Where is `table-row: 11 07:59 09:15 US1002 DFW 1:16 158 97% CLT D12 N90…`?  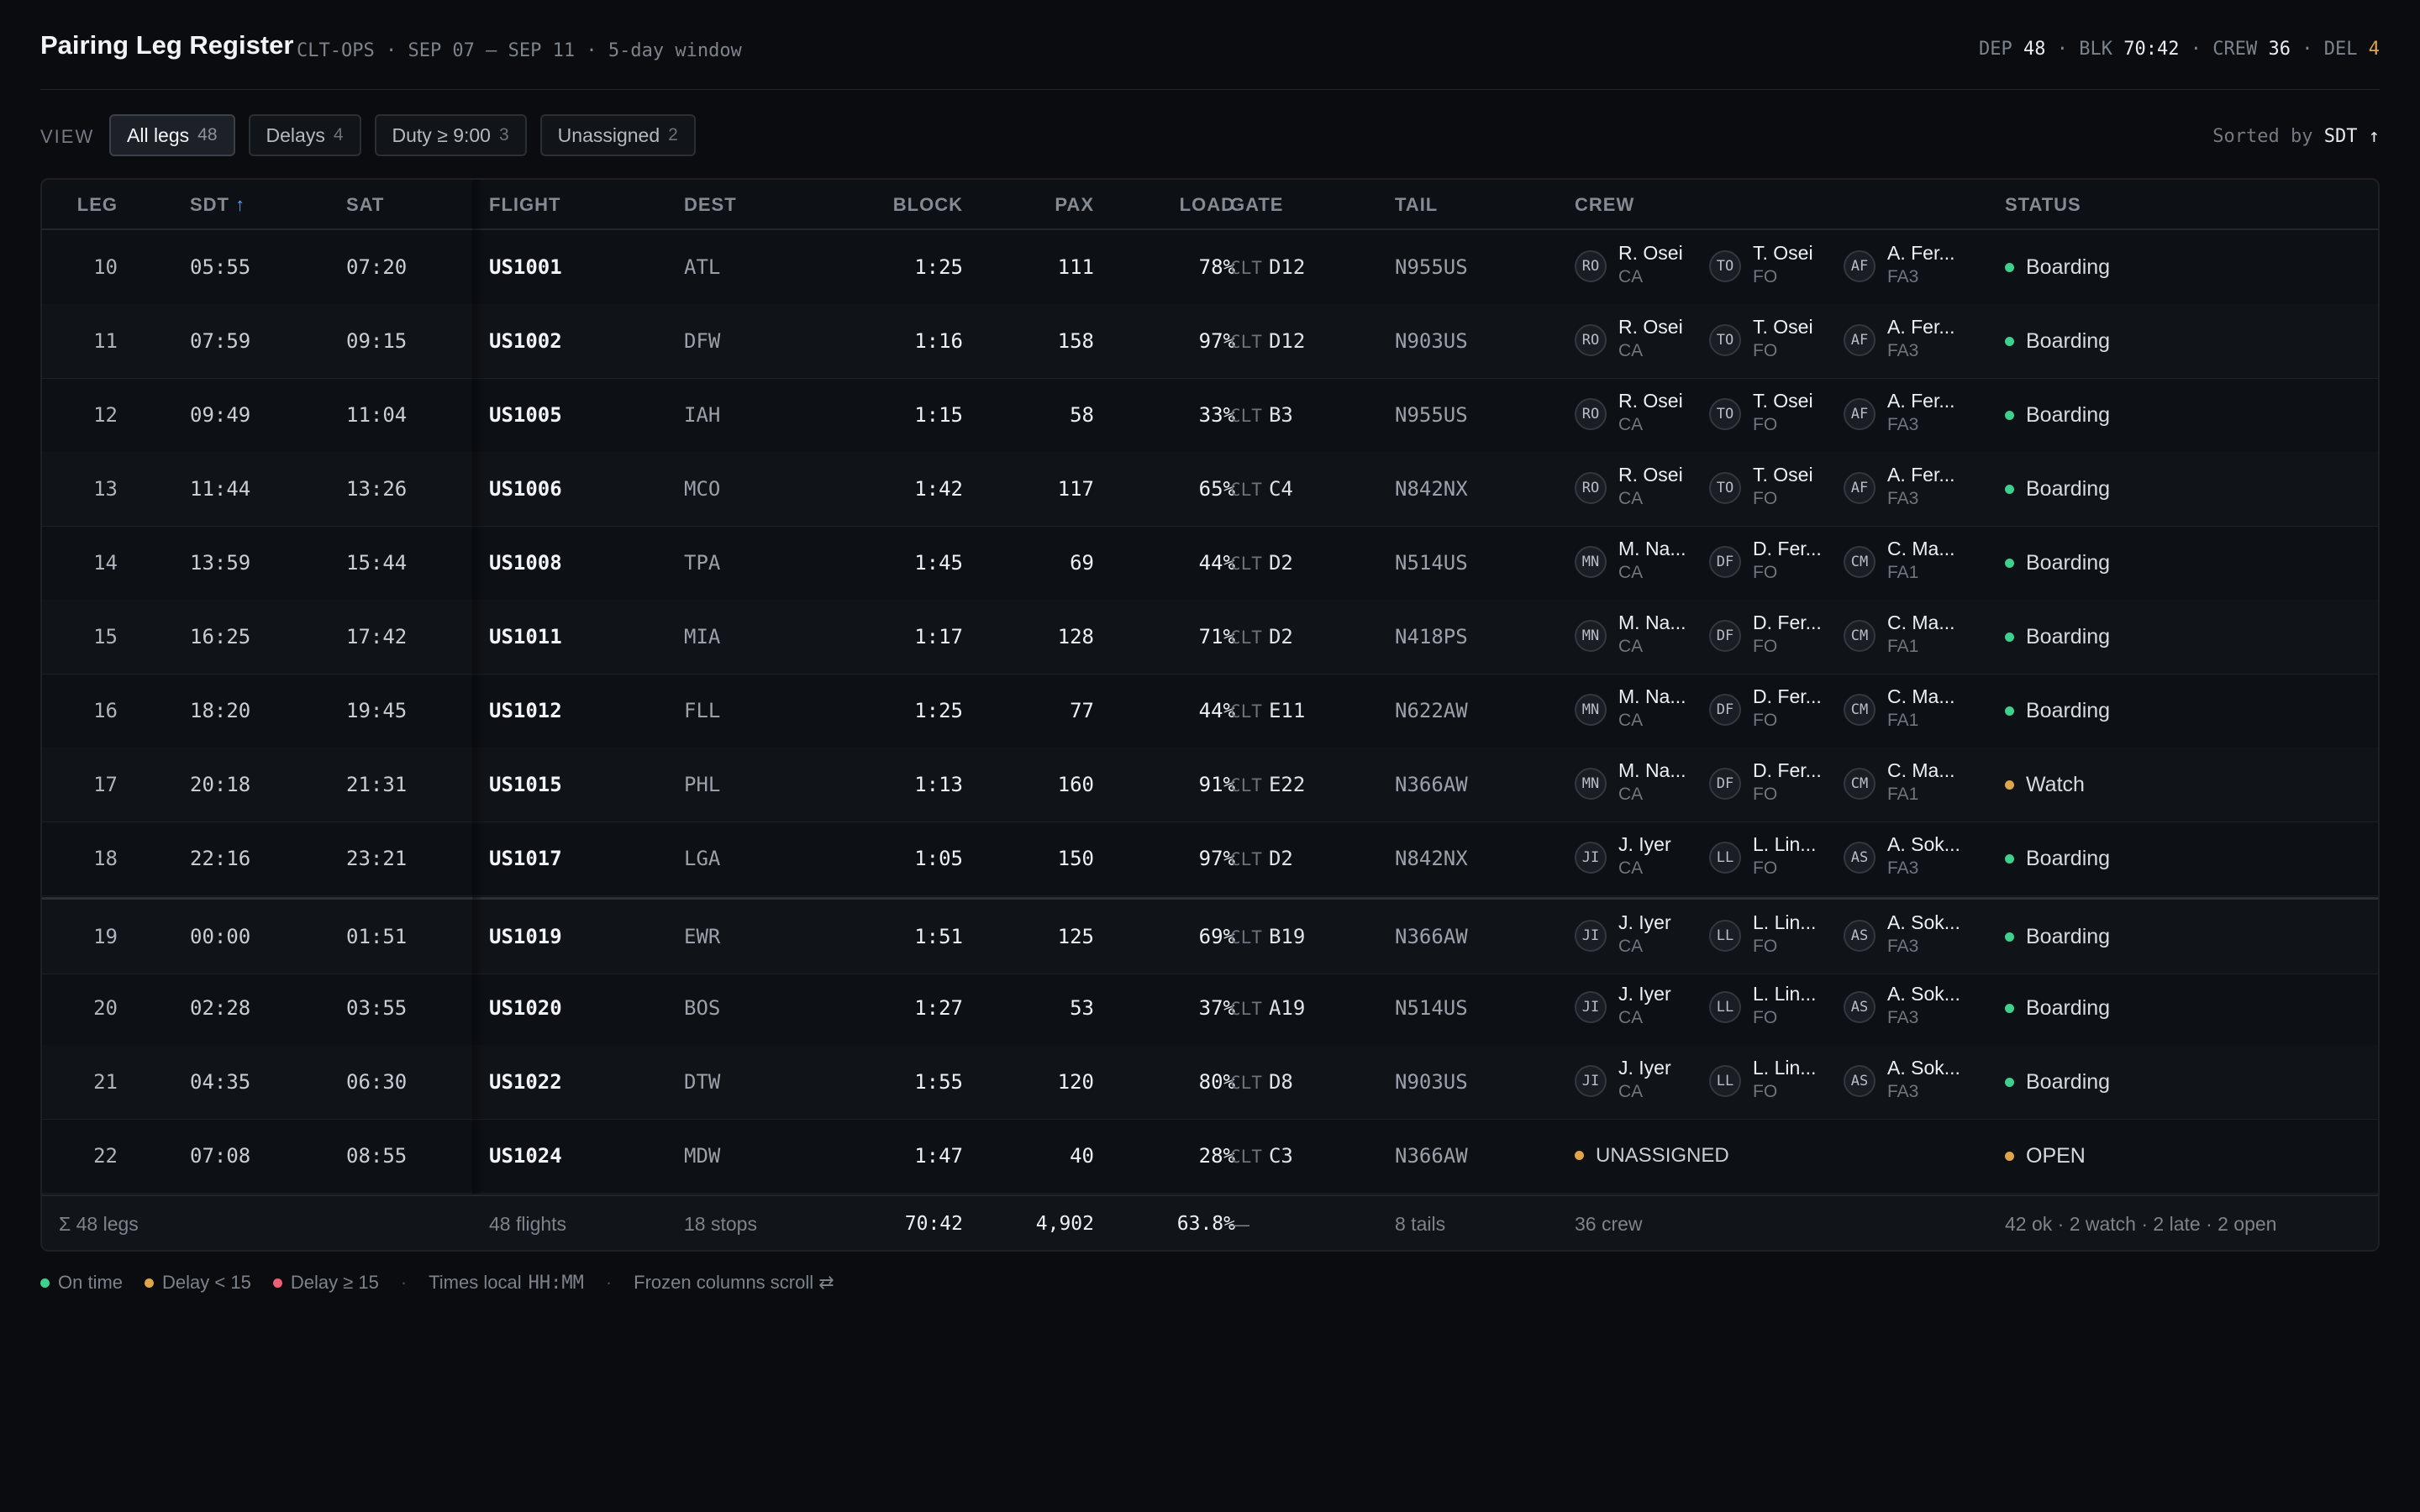
table-row: 11 07:59 09:15 US1002 DFW 1:16 158 97% CLT D12 N90… is located at coordinates (1210, 341).